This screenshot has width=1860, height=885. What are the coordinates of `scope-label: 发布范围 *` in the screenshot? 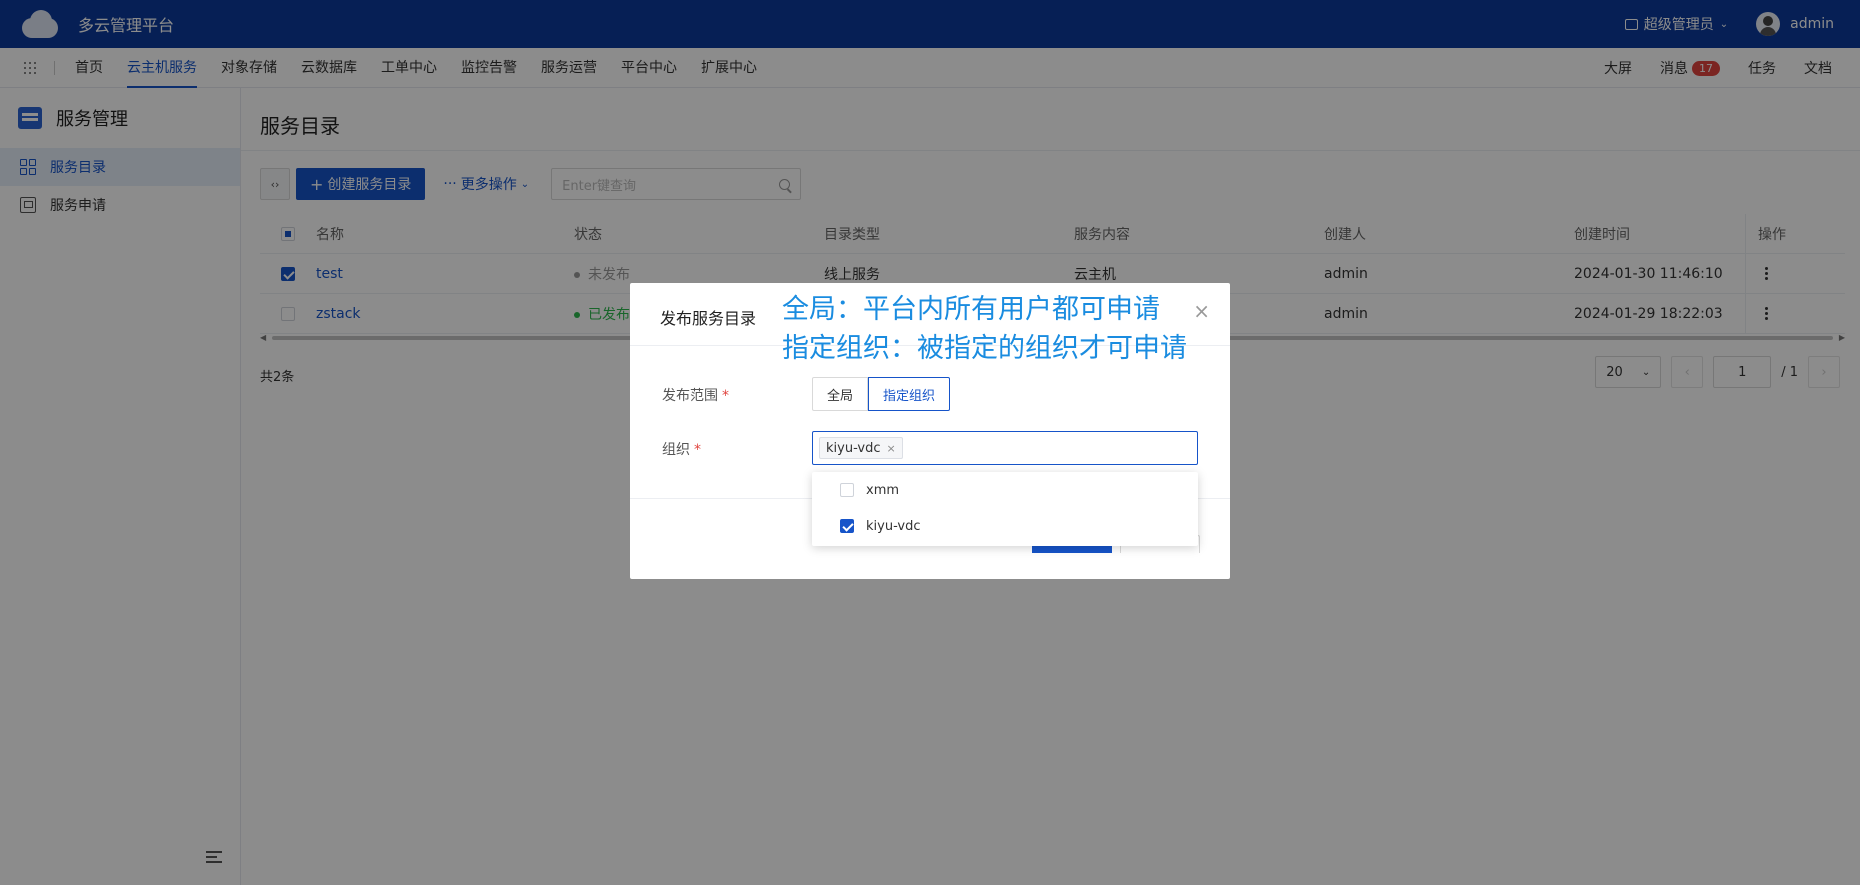 It's located at (695, 395).